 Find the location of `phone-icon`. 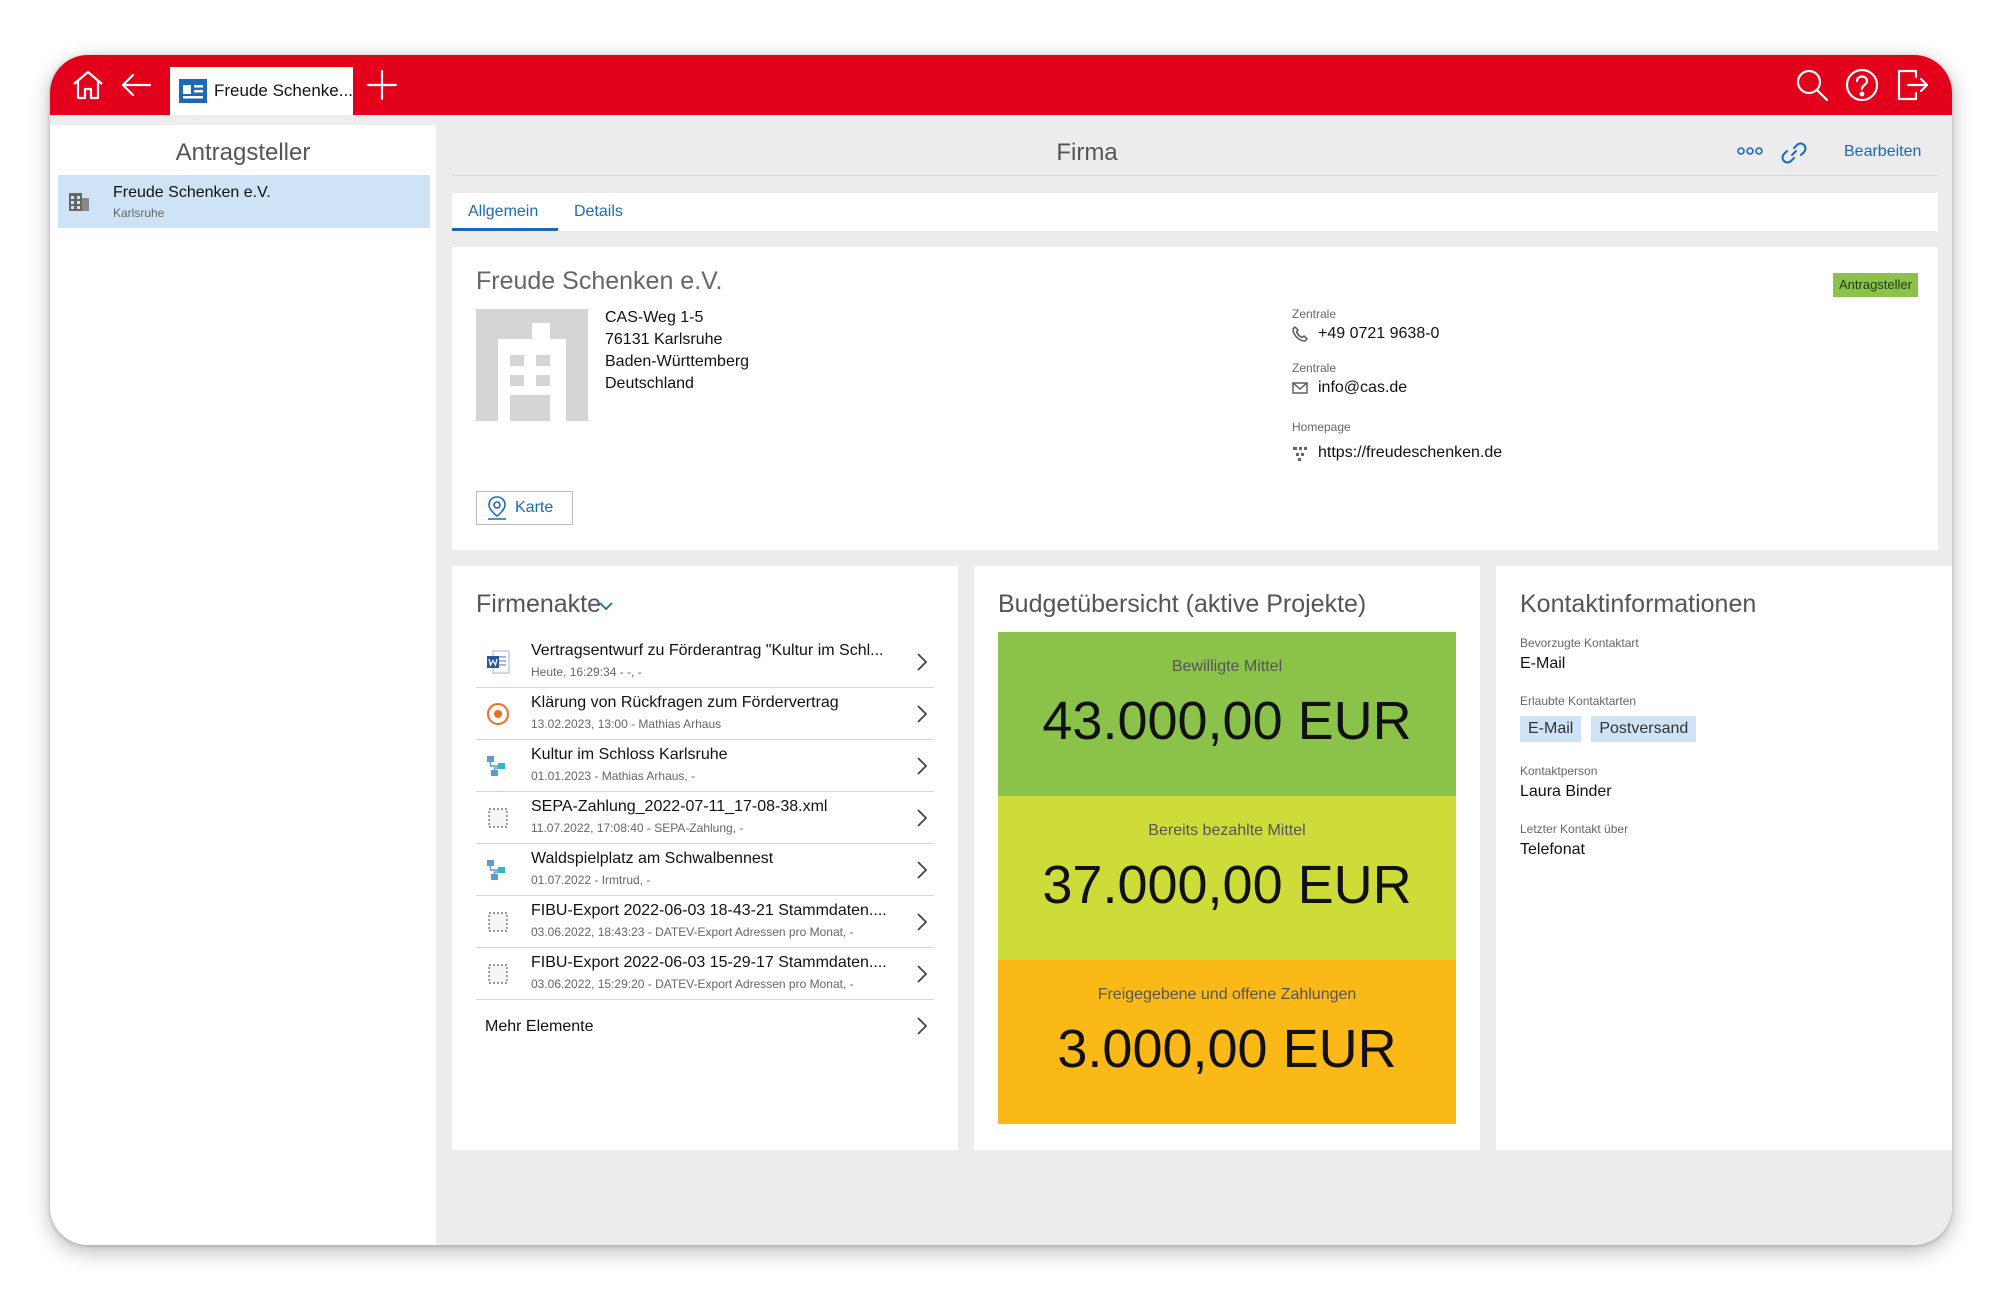

phone-icon is located at coordinates (1300, 334).